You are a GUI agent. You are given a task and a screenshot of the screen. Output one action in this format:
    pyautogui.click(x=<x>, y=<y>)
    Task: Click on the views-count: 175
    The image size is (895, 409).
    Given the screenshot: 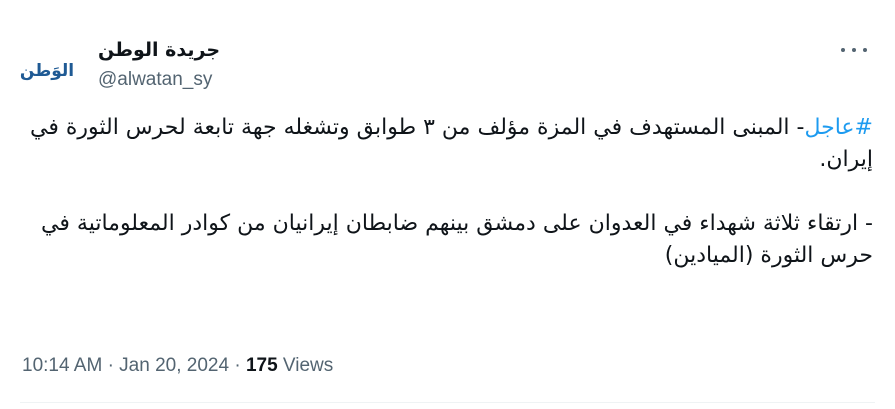 What is the action you would take?
    pyautogui.click(x=261, y=365)
    